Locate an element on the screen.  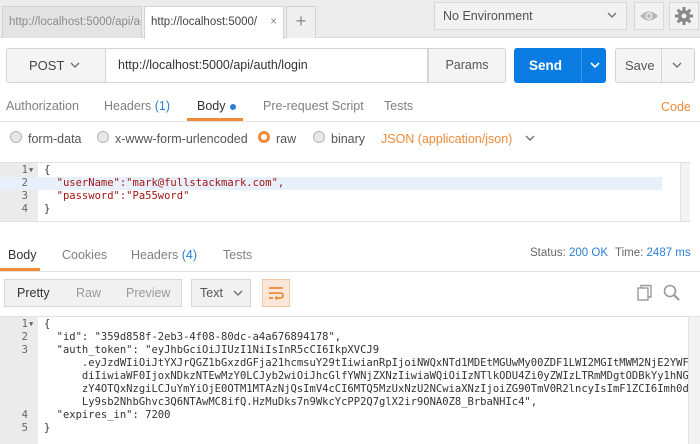
environment-select: No Environment is located at coordinates (530, 16).